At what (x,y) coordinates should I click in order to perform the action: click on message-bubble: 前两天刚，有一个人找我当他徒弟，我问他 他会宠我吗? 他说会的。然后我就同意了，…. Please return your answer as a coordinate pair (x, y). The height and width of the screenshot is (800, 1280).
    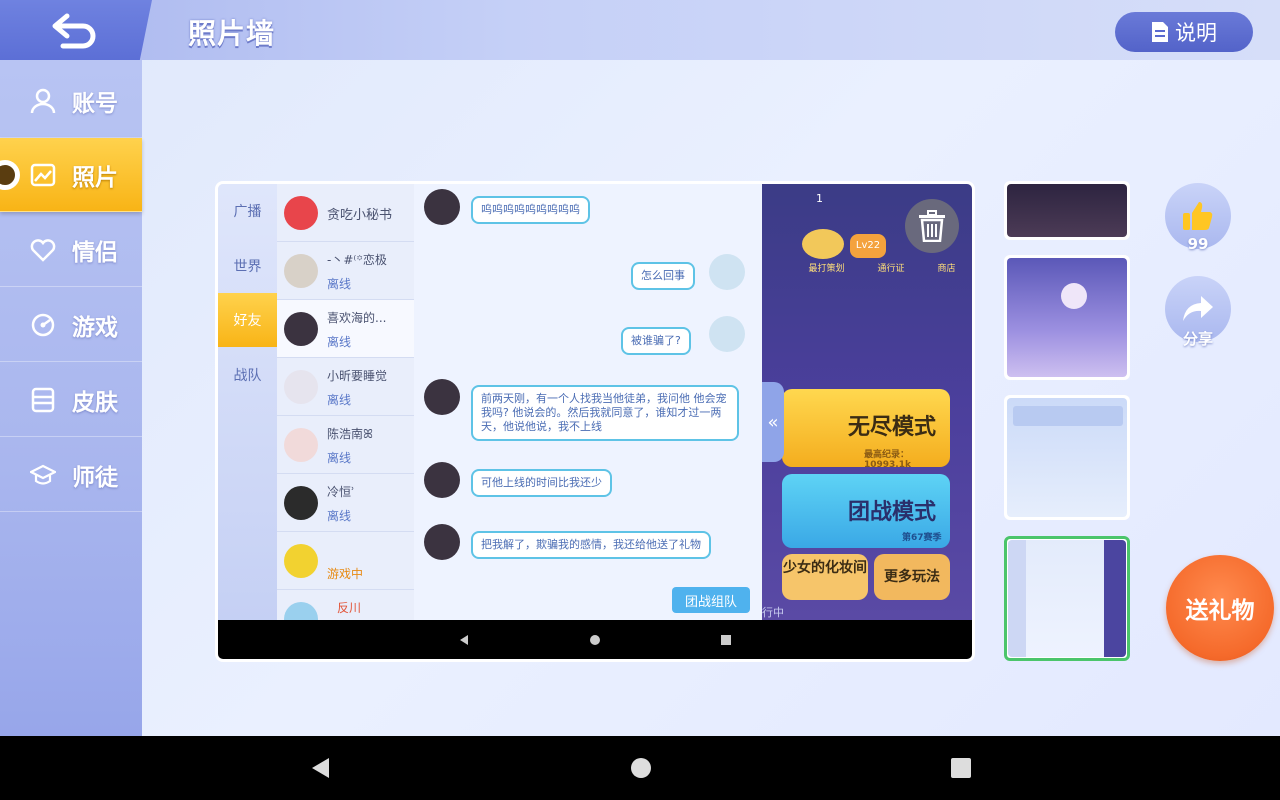
    Looking at the image, I should click on (605, 413).